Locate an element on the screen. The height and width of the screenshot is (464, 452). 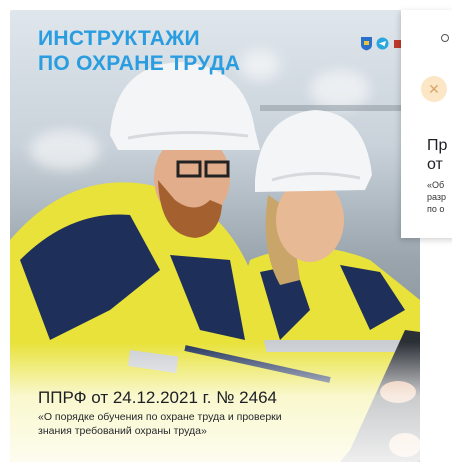
partner-logos is located at coordinates (382, 43).